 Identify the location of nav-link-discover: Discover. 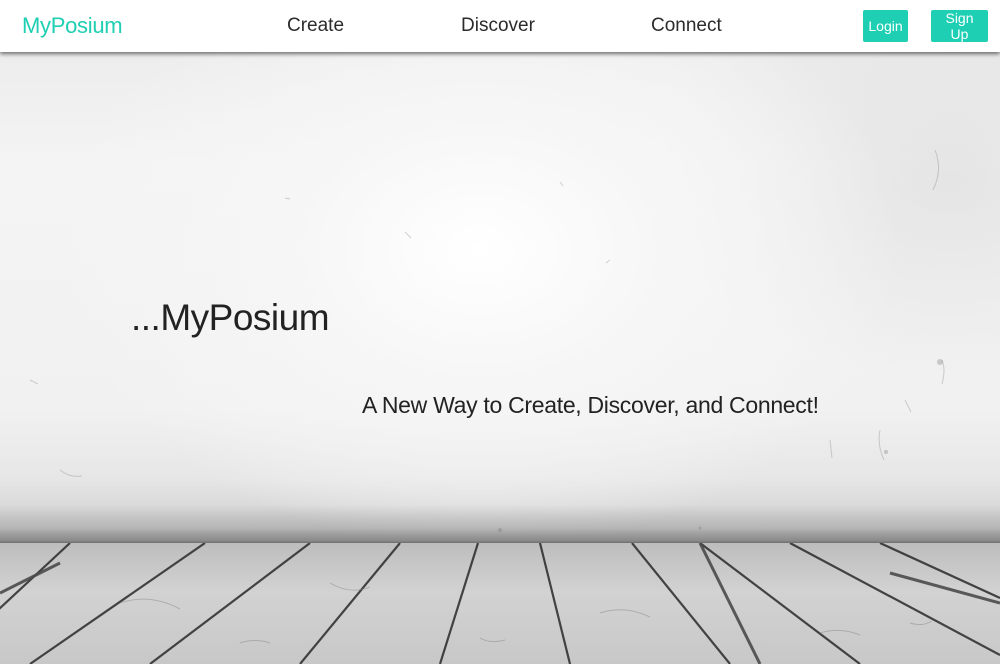
(498, 26).